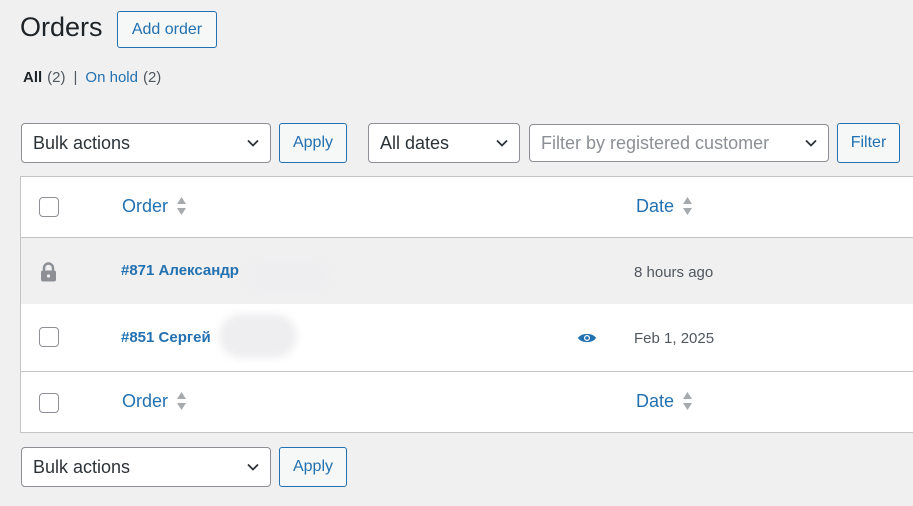  What do you see at coordinates (49, 207) in the screenshot?
I see `select-all-checkbox` at bounding box center [49, 207].